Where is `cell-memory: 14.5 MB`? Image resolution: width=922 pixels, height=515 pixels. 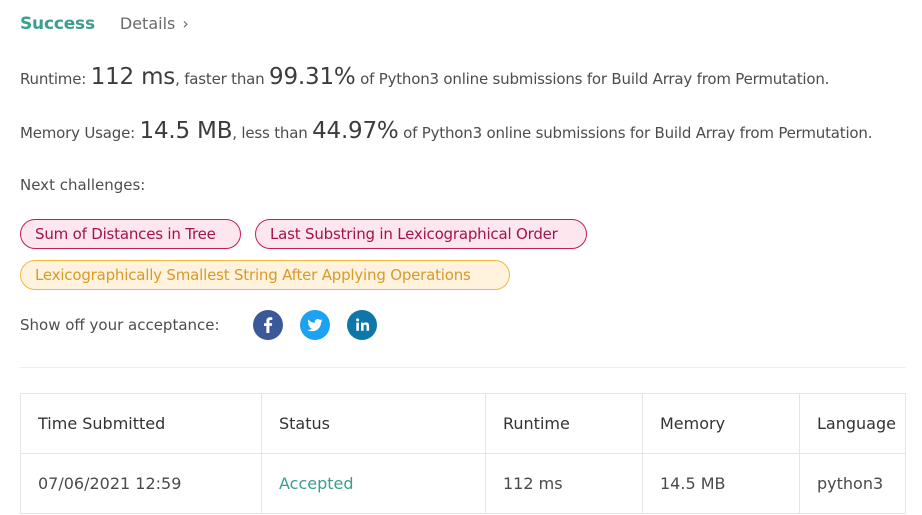 cell-memory: 14.5 MB is located at coordinates (721, 483).